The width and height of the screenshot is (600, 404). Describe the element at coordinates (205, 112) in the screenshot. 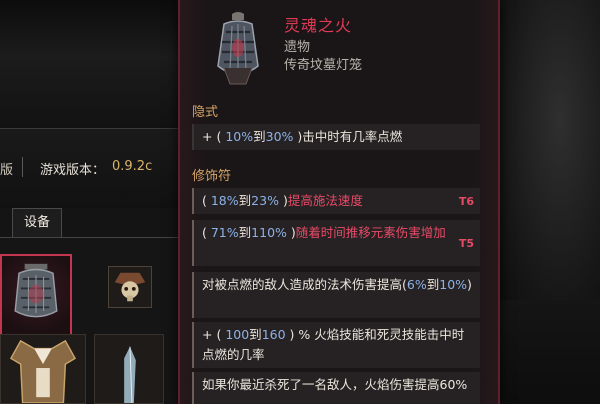

I see `implicit-section-label: 隐式` at that location.